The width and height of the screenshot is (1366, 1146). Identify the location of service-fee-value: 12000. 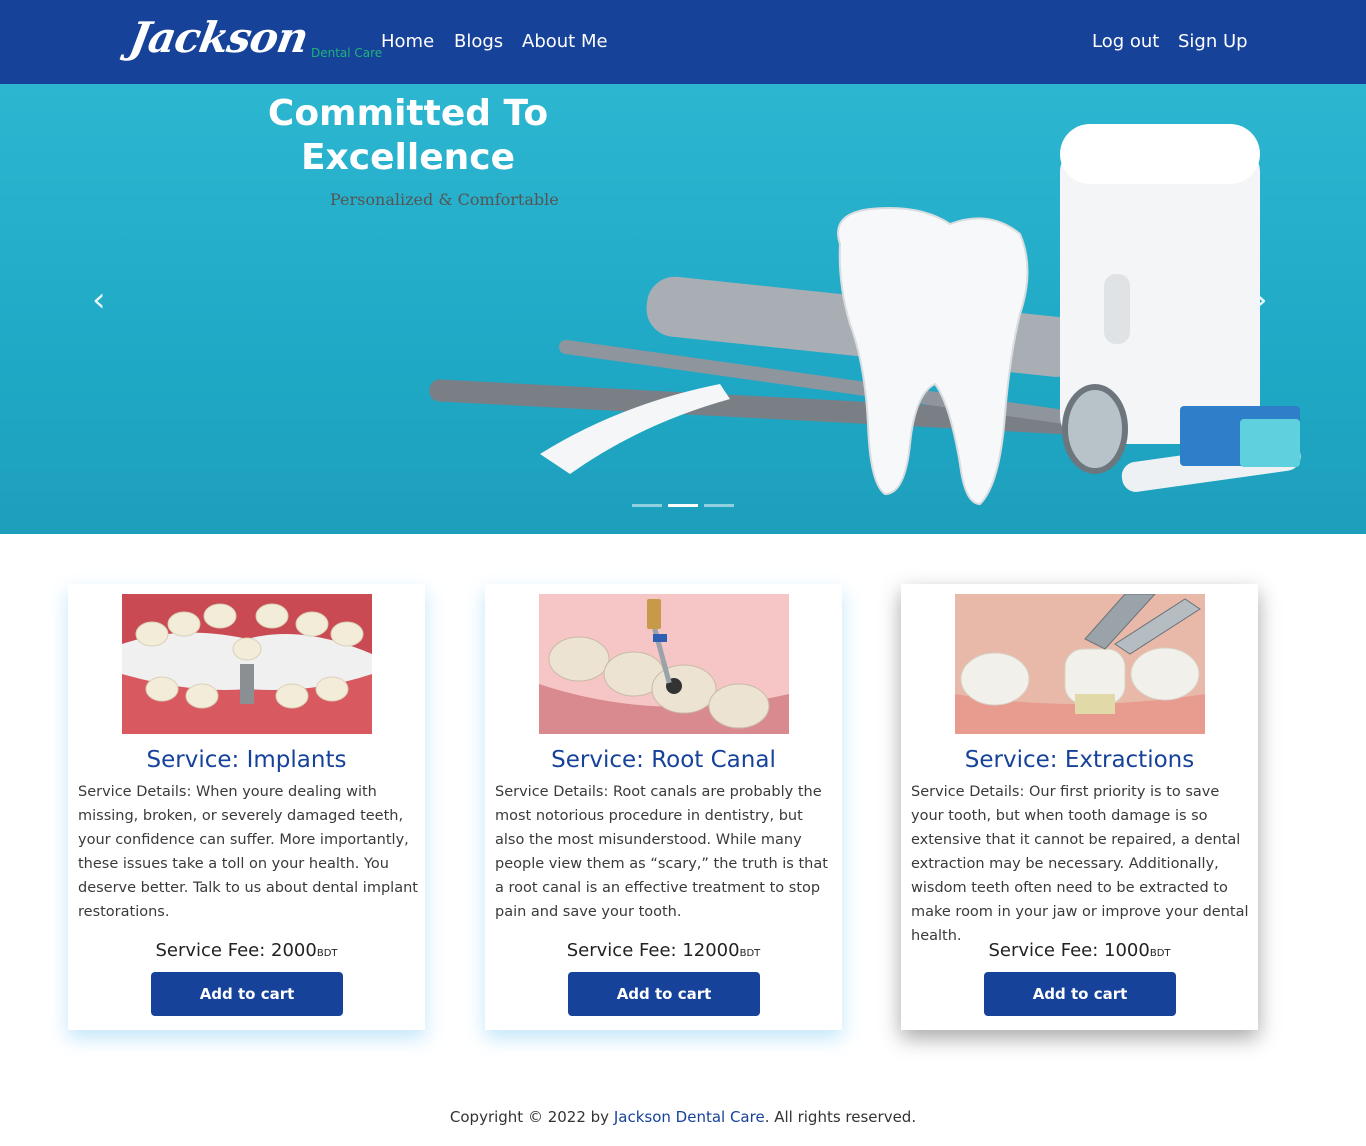
(711, 950).